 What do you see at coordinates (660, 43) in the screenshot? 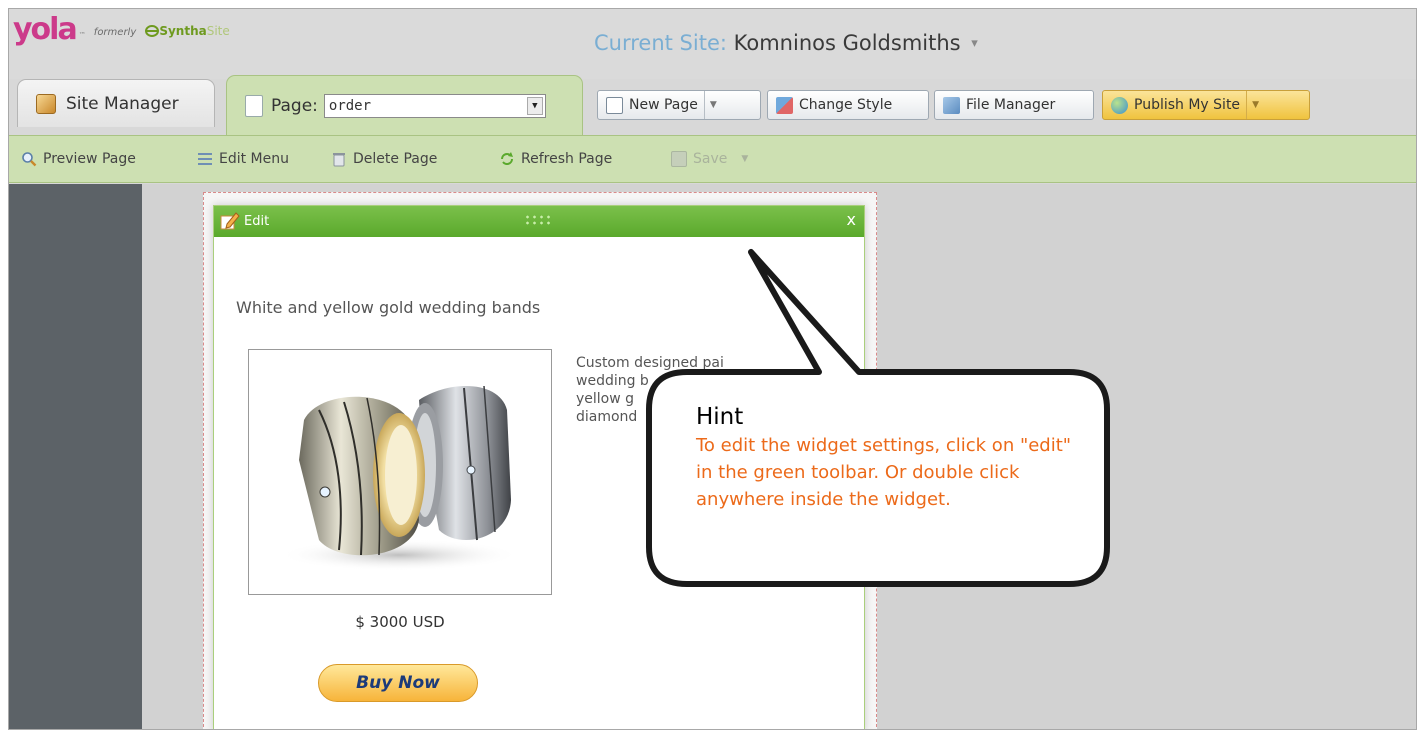
I see `current-site-label: Current Site:` at bounding box center [660, 43].